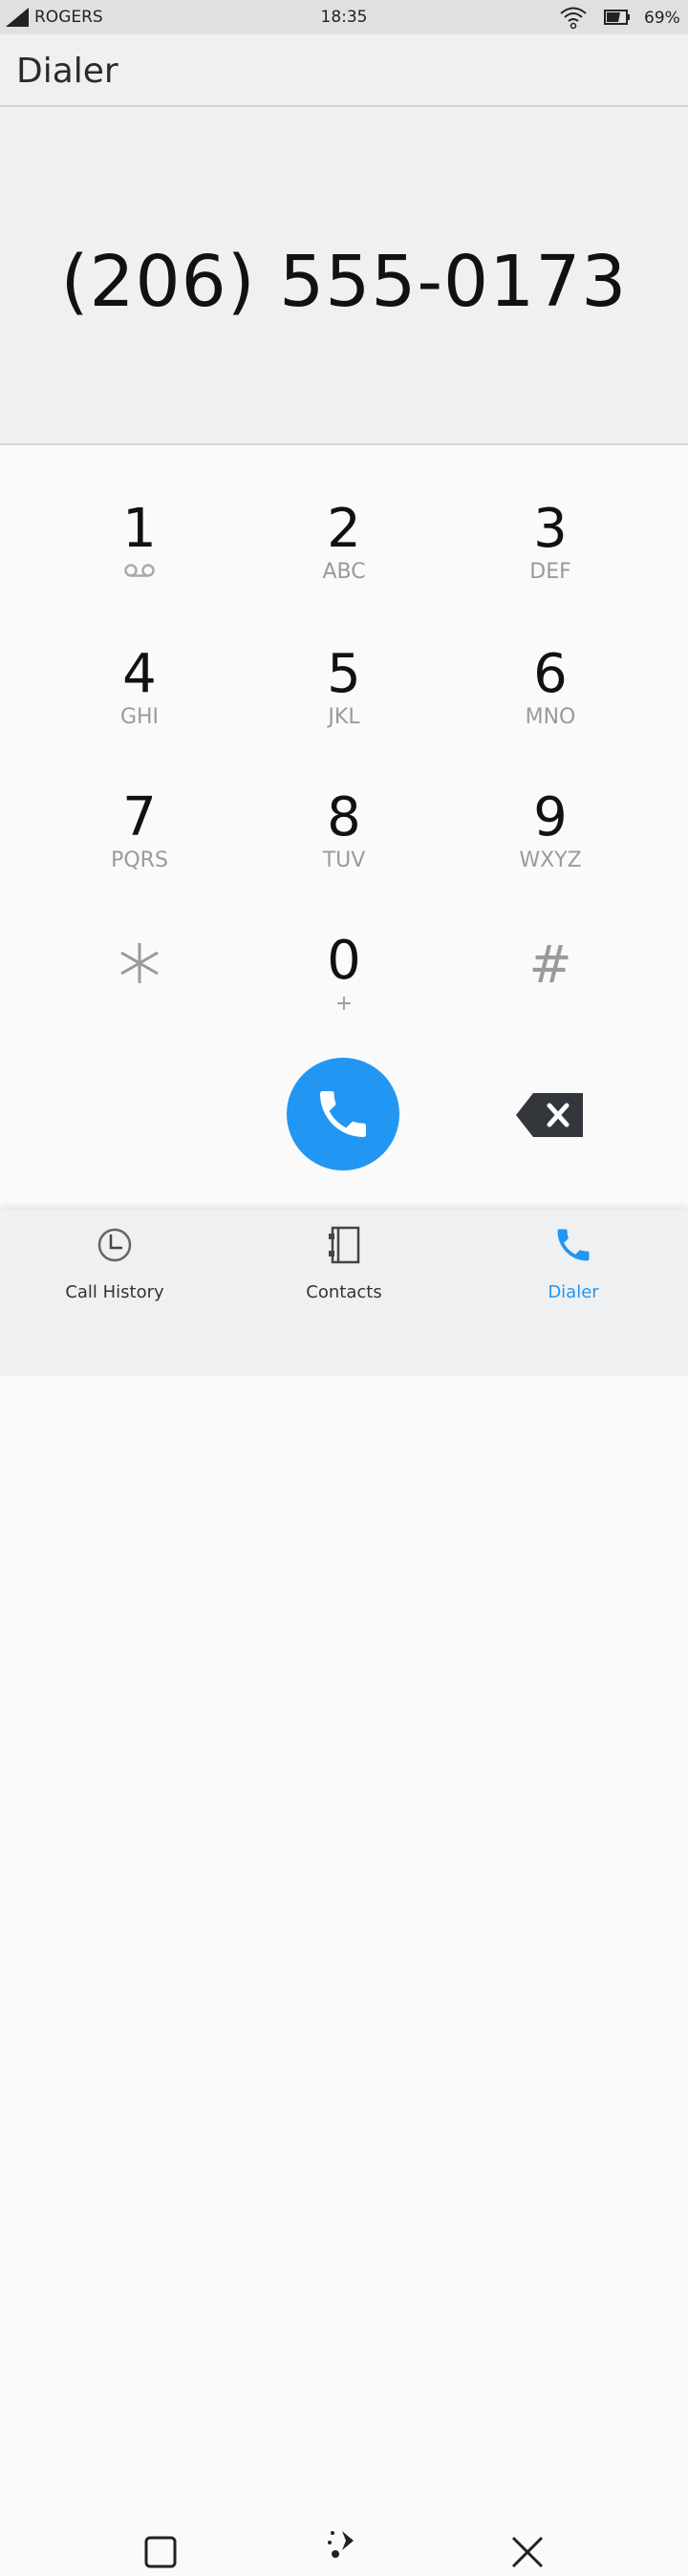  What do you see at coordinates (344, 529) in the screenshot?
I see `key-digit: 2` at bounding box center [344, 529].